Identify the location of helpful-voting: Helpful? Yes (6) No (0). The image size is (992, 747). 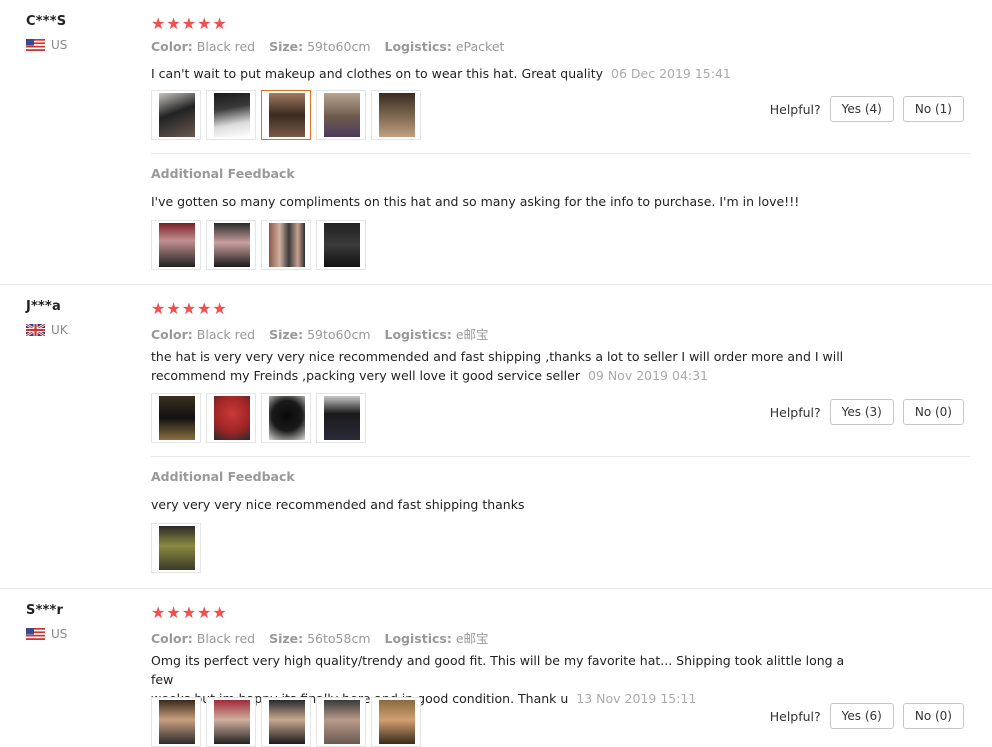
(867, 716).